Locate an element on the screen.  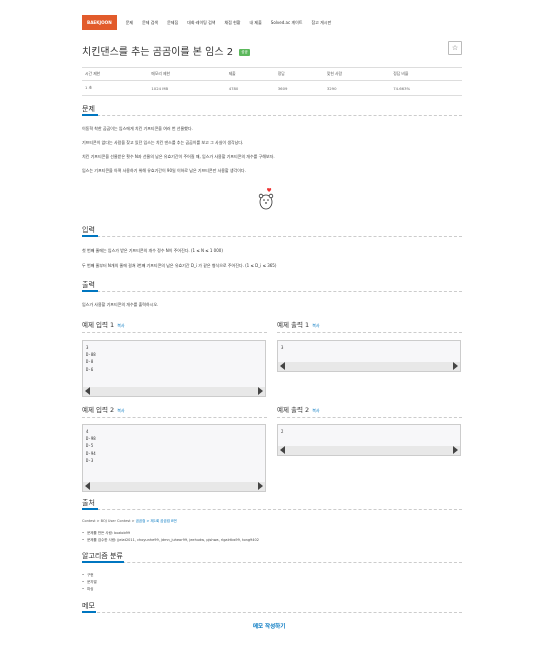
site-logo: BAEKJOON is located at coordinates (99, 22).